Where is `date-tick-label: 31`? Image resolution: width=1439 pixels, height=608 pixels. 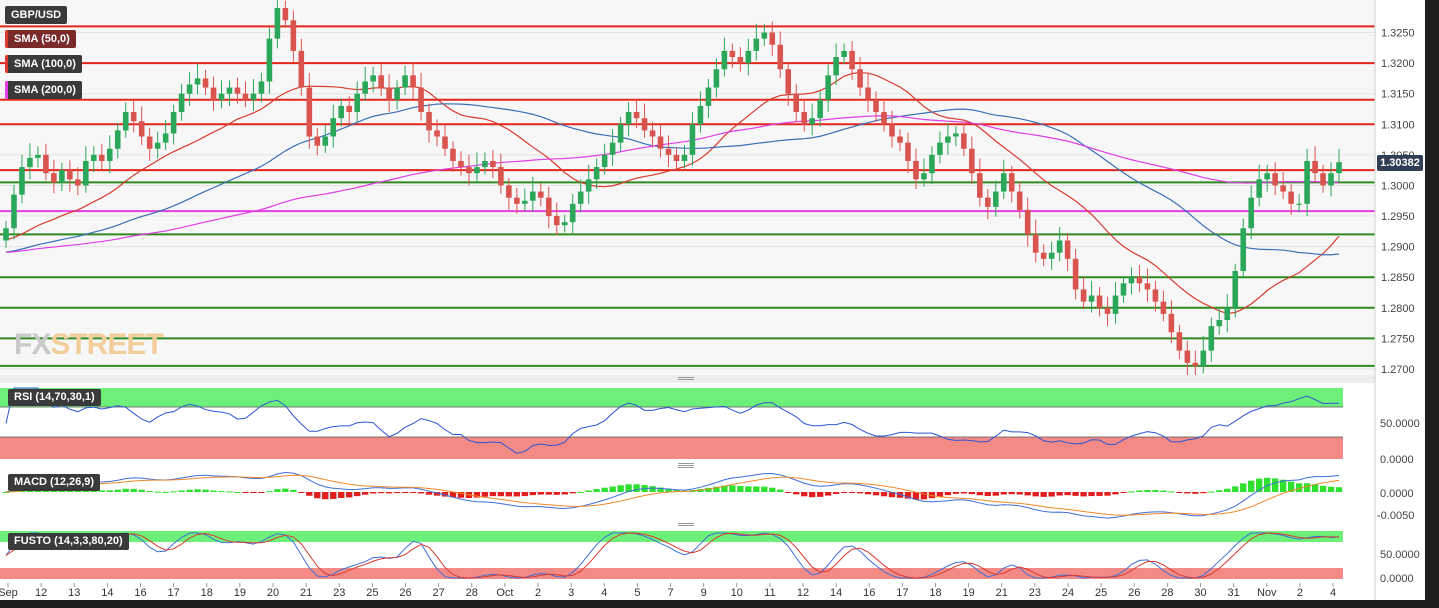 date-tick-label: 31 is located at coordinates (1234, 593).